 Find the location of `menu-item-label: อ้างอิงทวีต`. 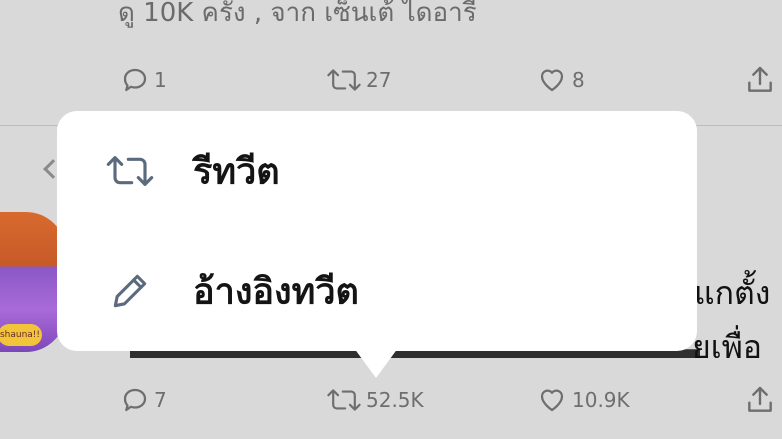

menu-item-label: อ้างอิงทวีต is located at coordinates (276, 292).